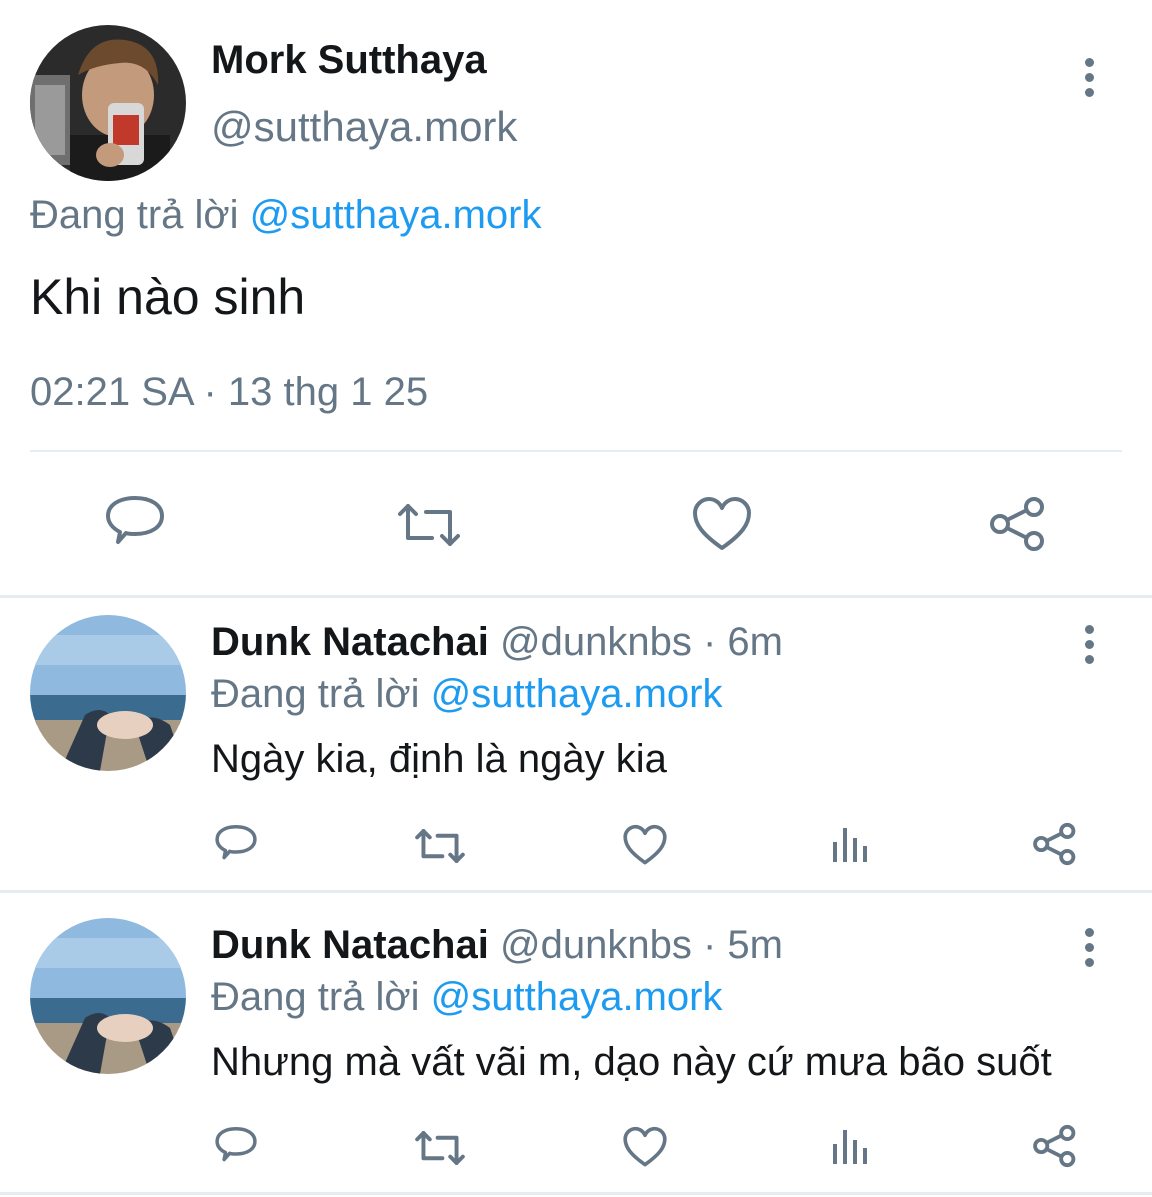  Describe the element at coordinates (229, 392) in the screenshot. I see `tweet-timestamp: 02:21 SA · 13 thg 1 25` at that location.